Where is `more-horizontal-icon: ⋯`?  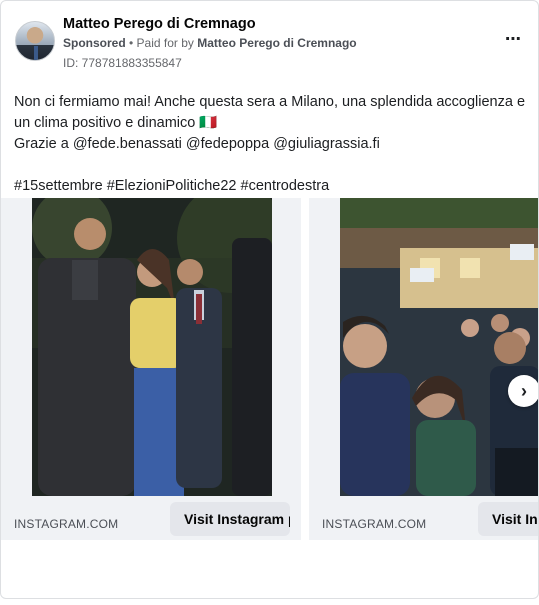
more-horizontal-icon: ⋯ is located at coordinates (513, 40).